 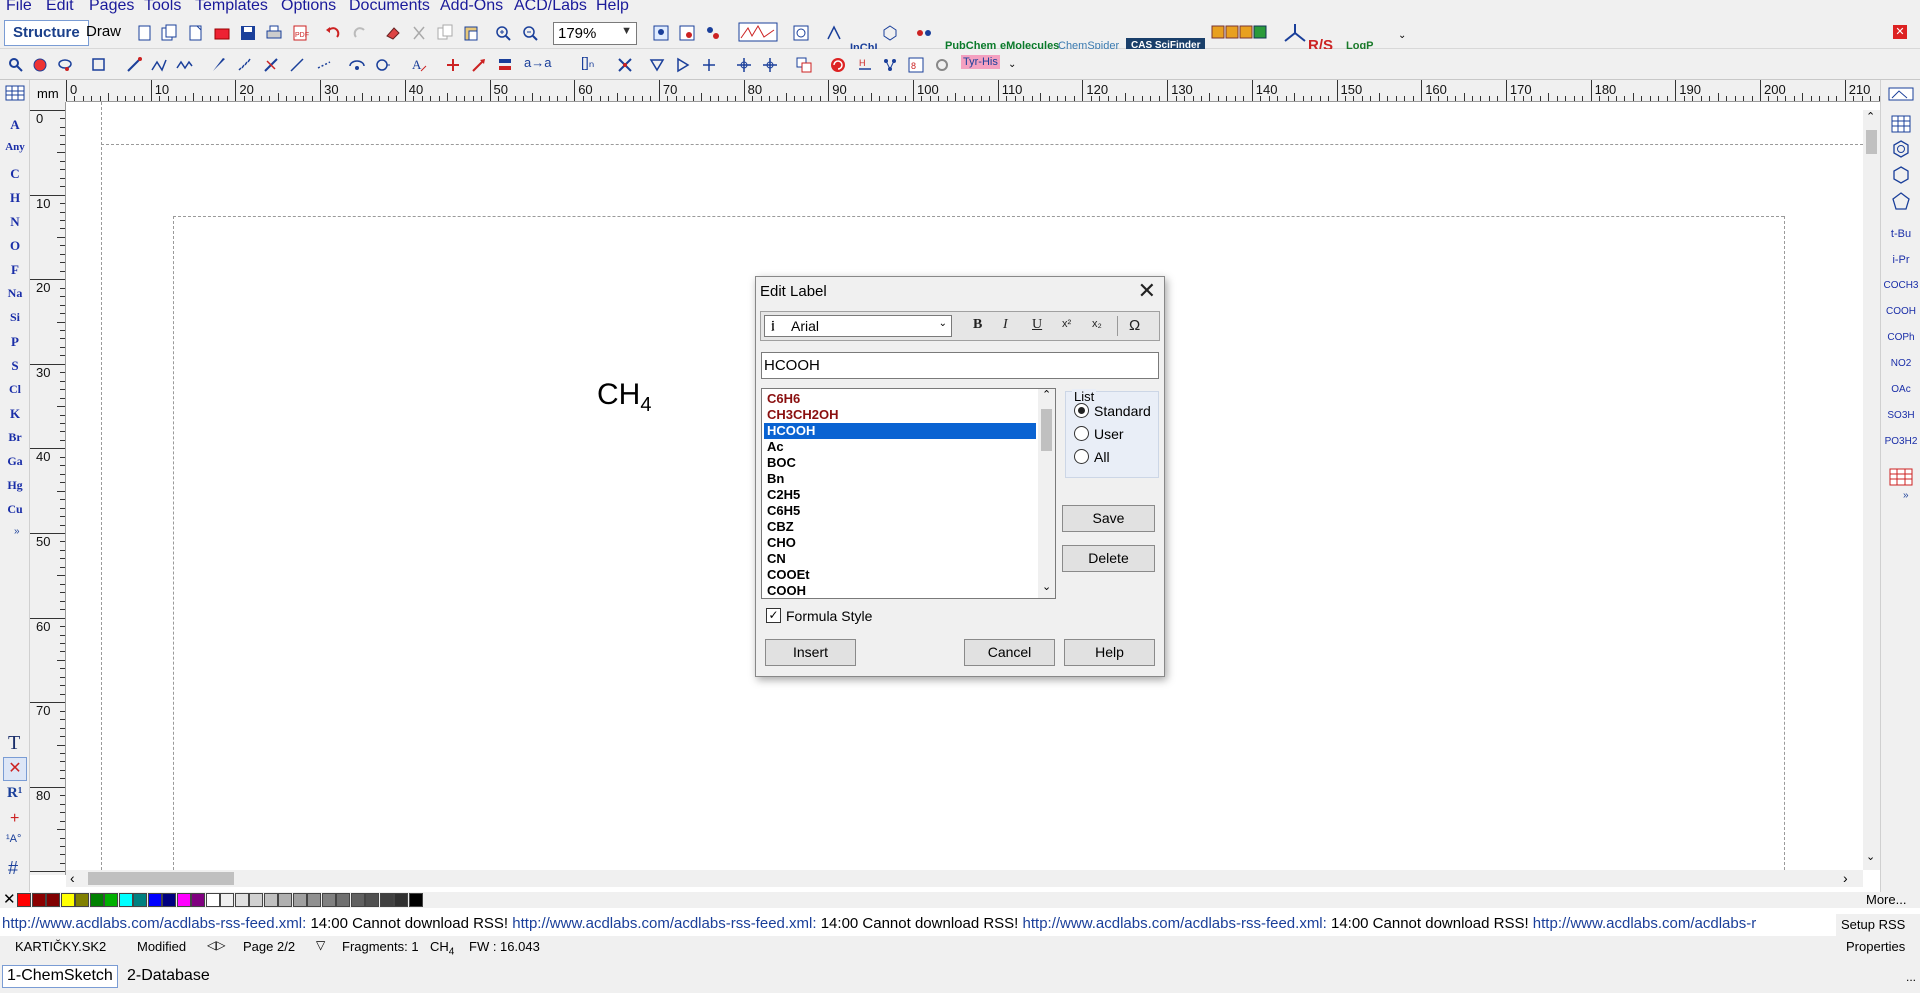 I want to click on group-no2: NO2, so click(x=1900, y=363).